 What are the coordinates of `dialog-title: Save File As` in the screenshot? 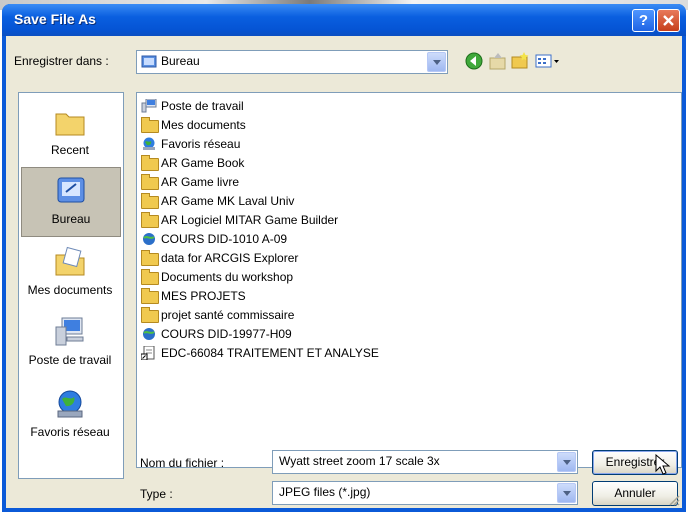 It's located at (55, 19).